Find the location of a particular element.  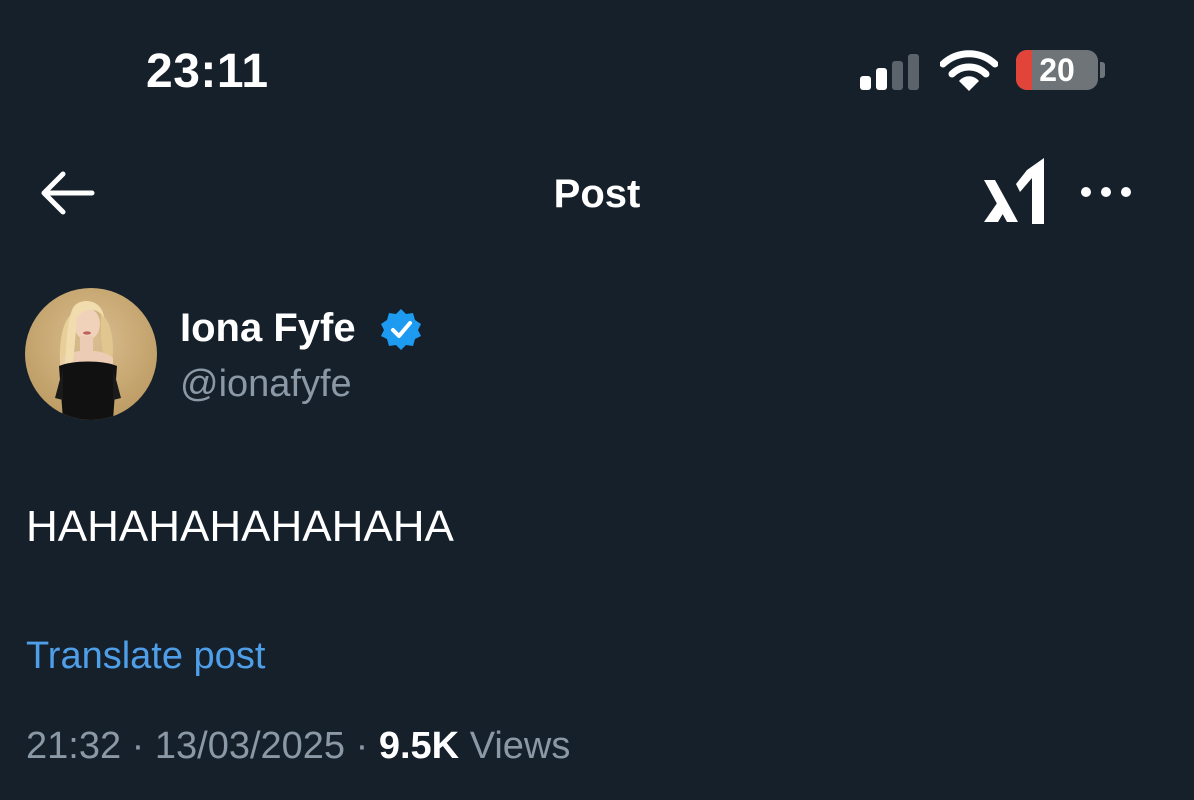

battery-indicator: 20 is located at coordinates (1057, 70).